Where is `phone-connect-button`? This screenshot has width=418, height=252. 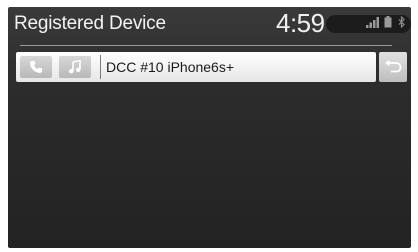
phone-connect-button is located at coordinates (36, 67).